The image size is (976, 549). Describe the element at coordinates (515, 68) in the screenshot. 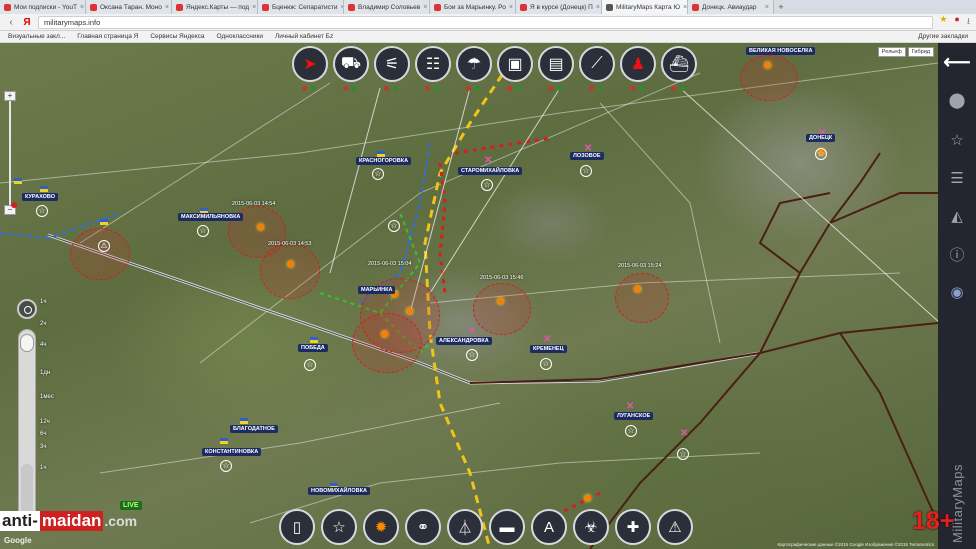

I see `unit-filter-button: ▣` at that location.